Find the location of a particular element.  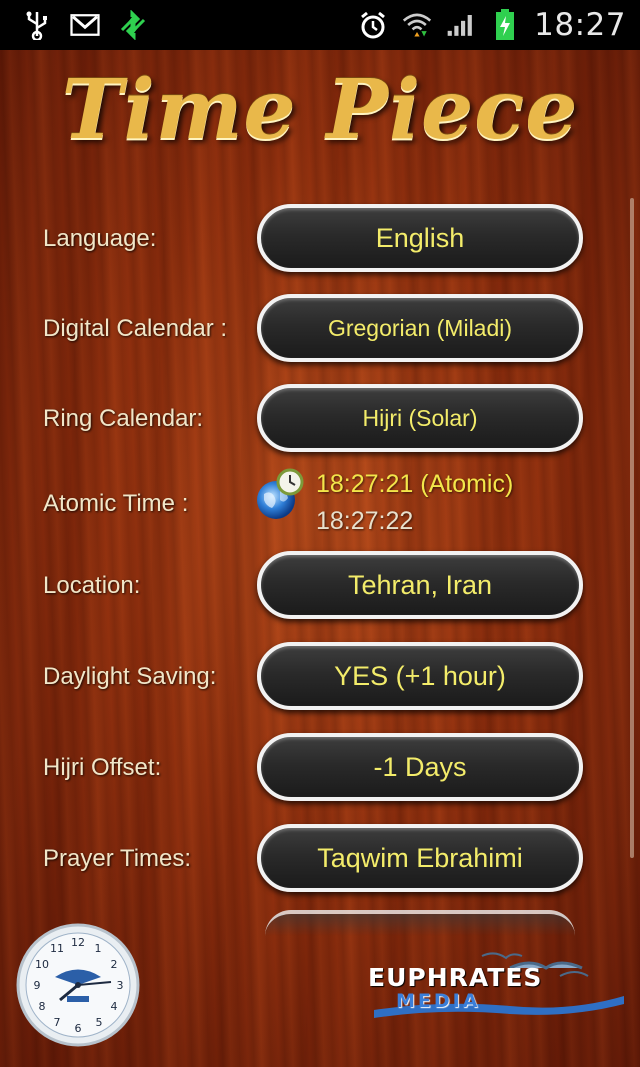

svg-text: 4 is located at coordinates (114, 1006).